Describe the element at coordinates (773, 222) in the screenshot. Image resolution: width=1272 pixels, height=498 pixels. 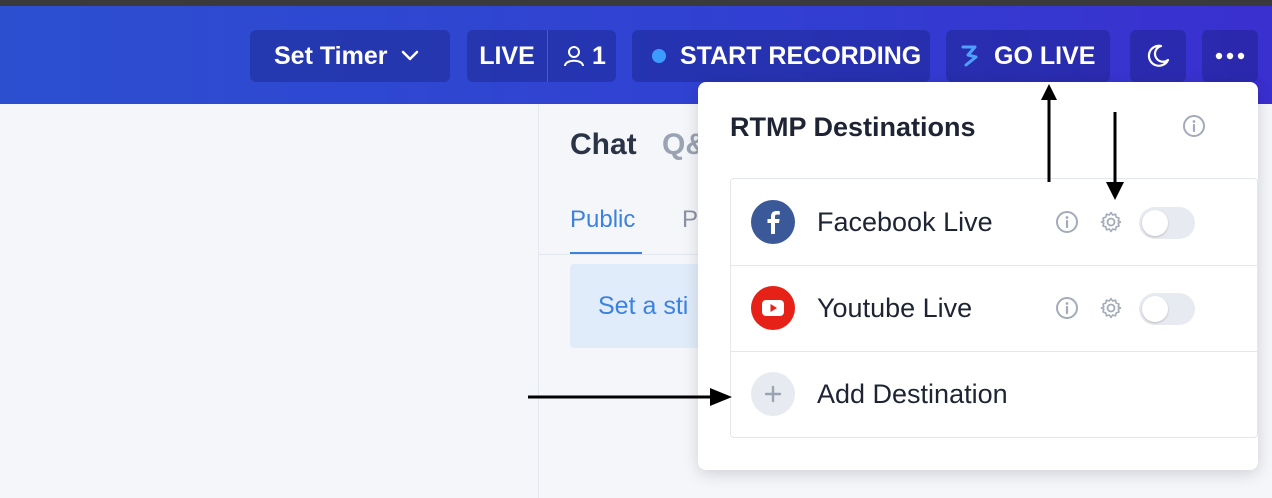
I see `facebook-icon` at that location.